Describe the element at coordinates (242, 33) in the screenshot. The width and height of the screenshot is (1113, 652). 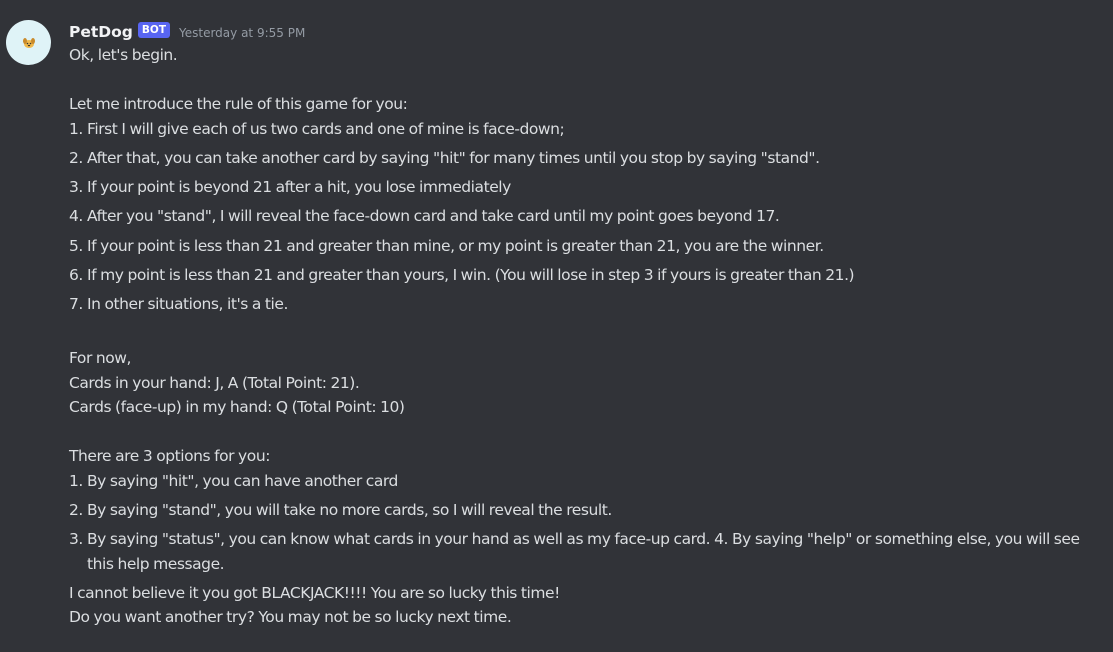
I see `timestamp: Yesterday at 9:55 PM` at that location.